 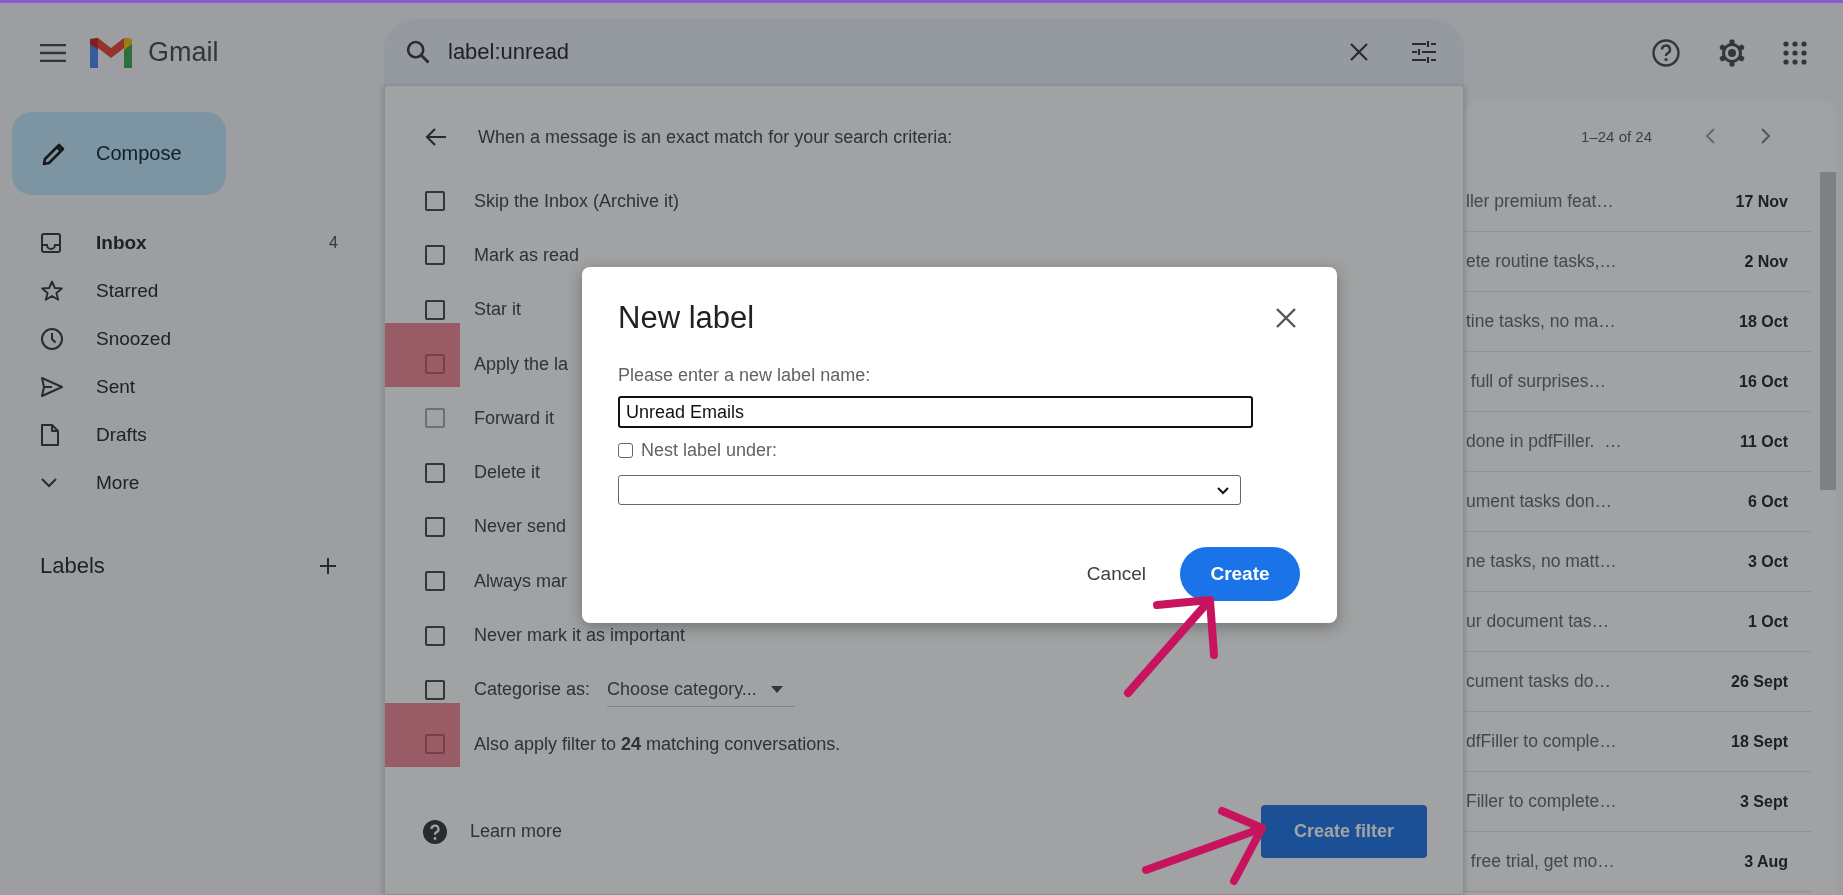 What do you see at coordinates (1828, 331) in the screenshot?
I see `scrollbar` at bounding box center [1828, 331].